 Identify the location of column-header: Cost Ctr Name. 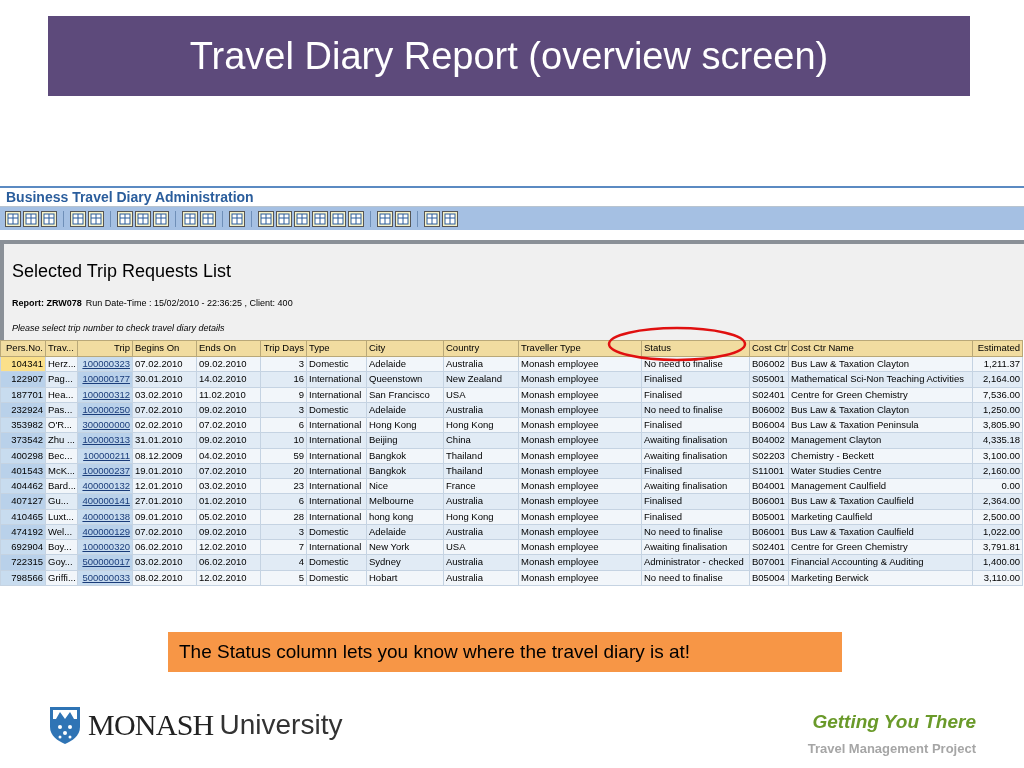
(880, 348).